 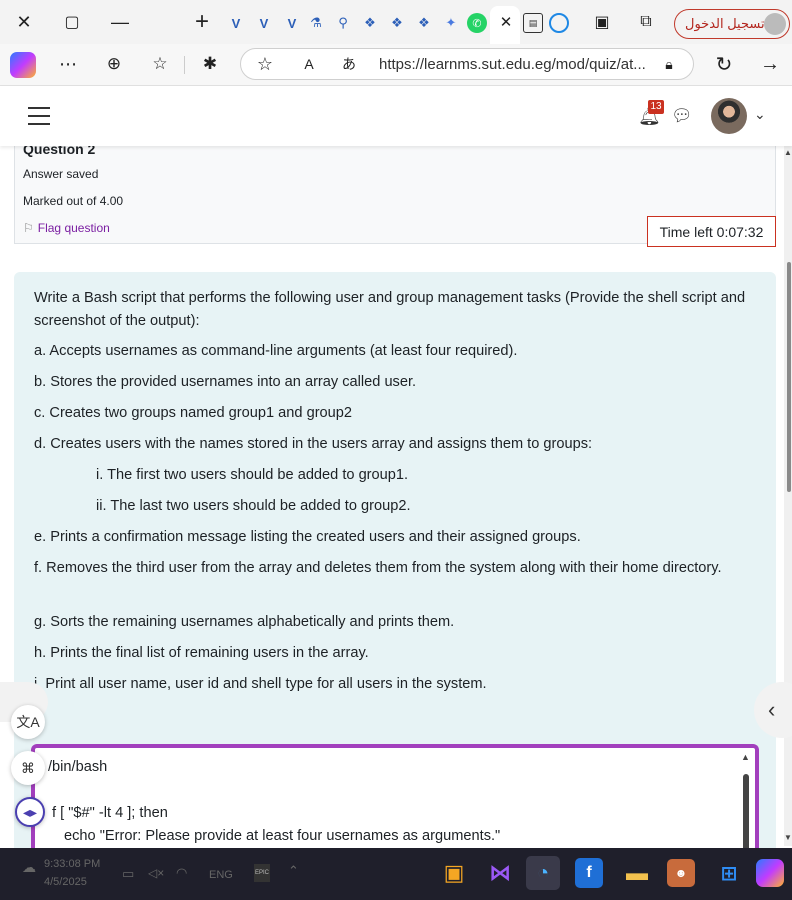 I want to click on assistant-side-icon: ◂▸, so click(x=30, y=812).